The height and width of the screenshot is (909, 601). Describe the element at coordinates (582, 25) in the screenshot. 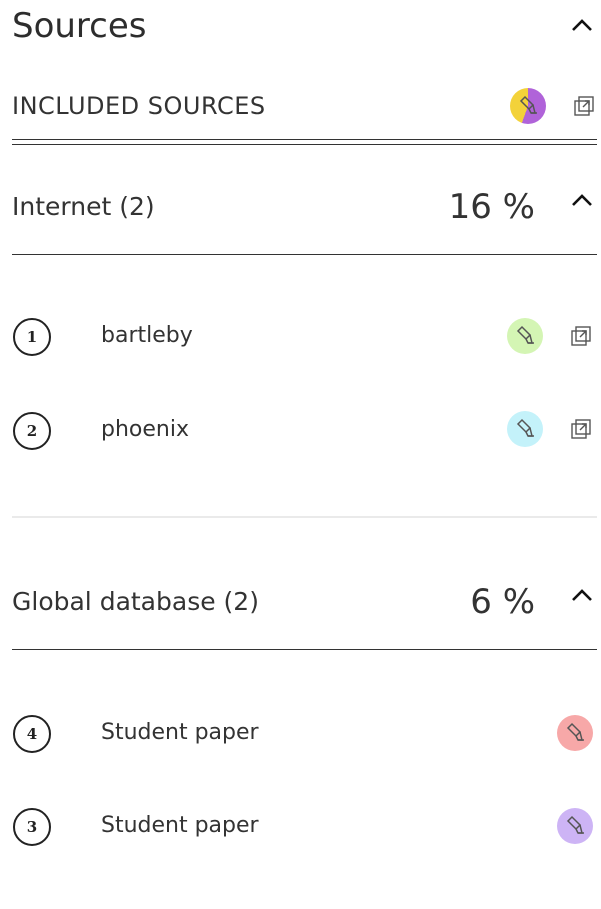

I see `collapse-sources-chevron-up-icon` at that location.